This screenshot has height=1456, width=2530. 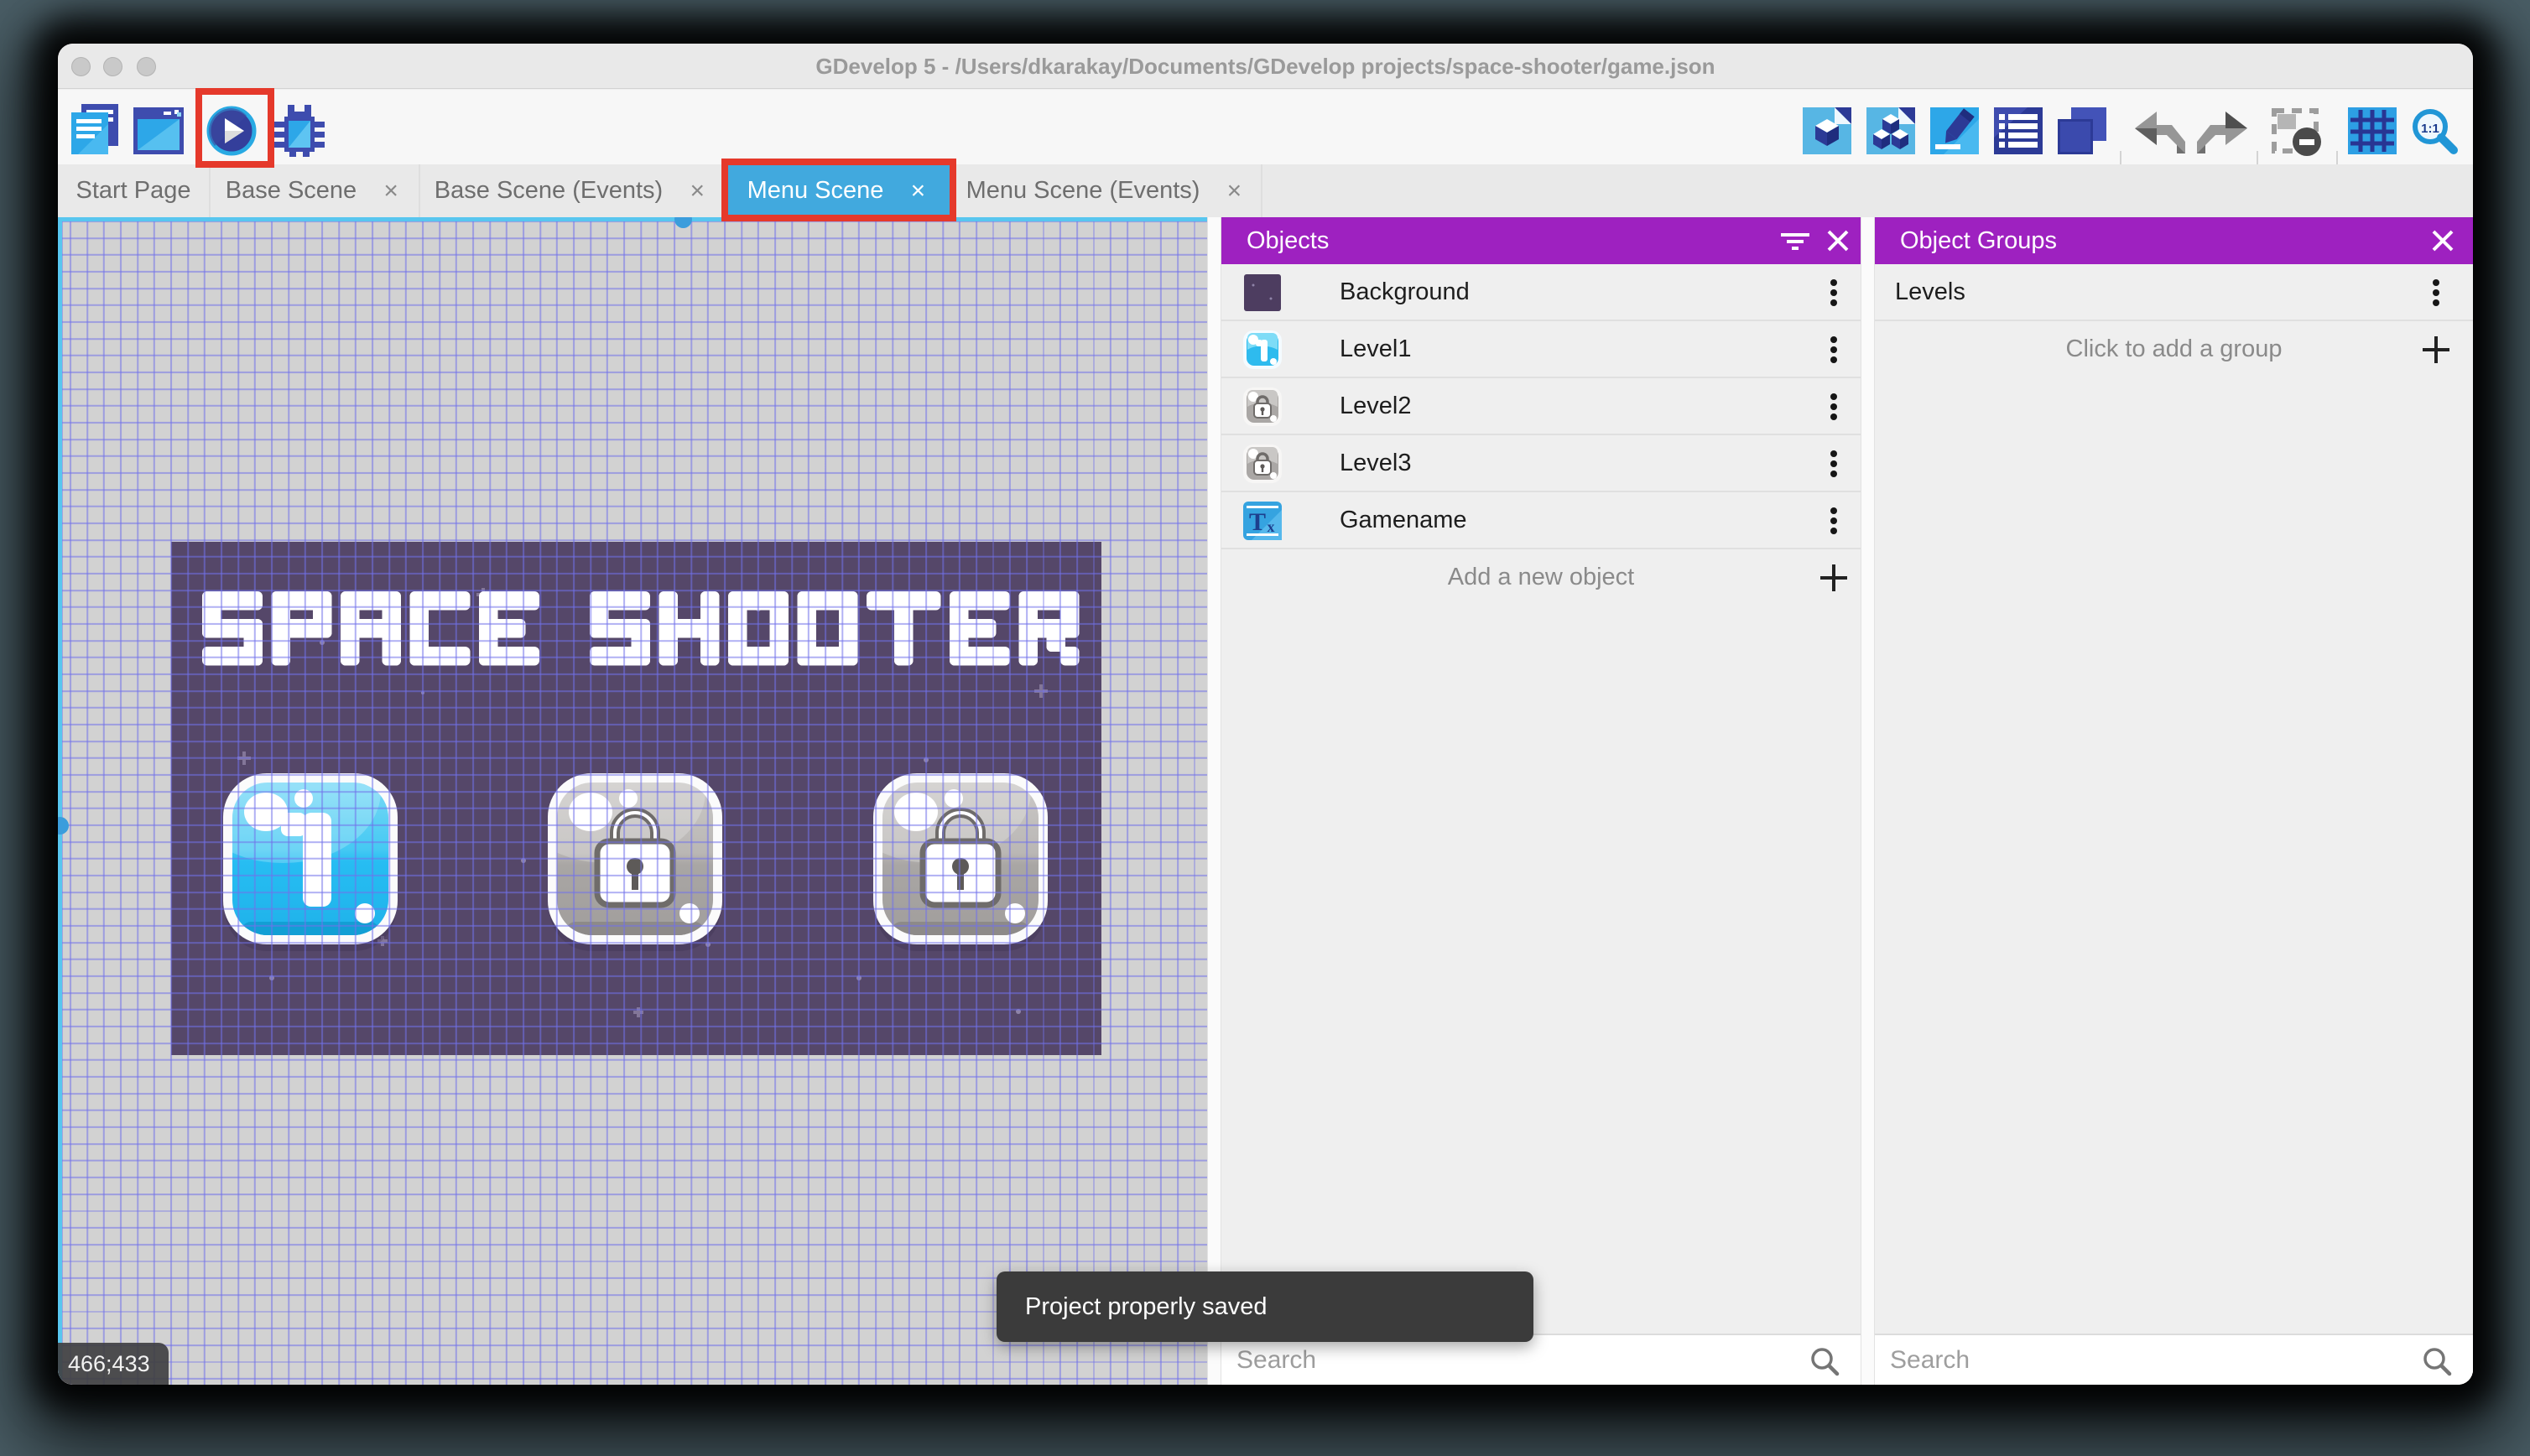 What do you see at coordinates (2436, 292) in the screenshot?
I see `group-menu-kebab-icon` at bounding box center [2436, 292].